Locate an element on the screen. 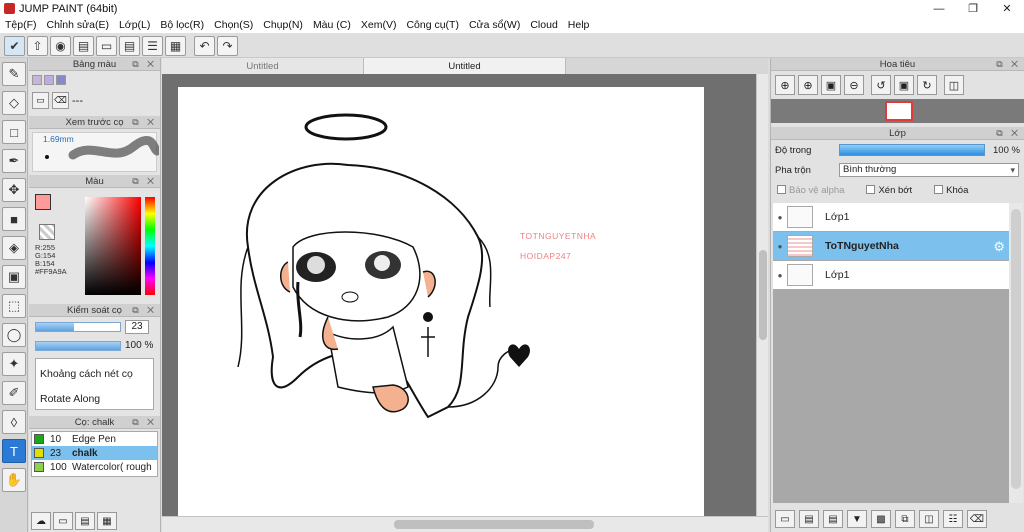  menu-file: Tệp(F) is located at coordinates (21, 25).